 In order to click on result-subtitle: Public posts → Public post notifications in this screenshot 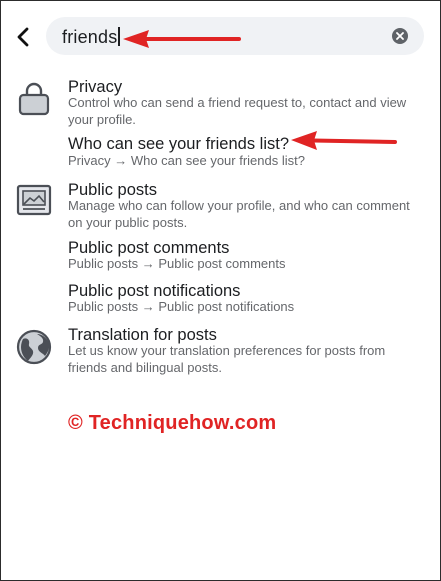, I will do `click(181, 306)`.